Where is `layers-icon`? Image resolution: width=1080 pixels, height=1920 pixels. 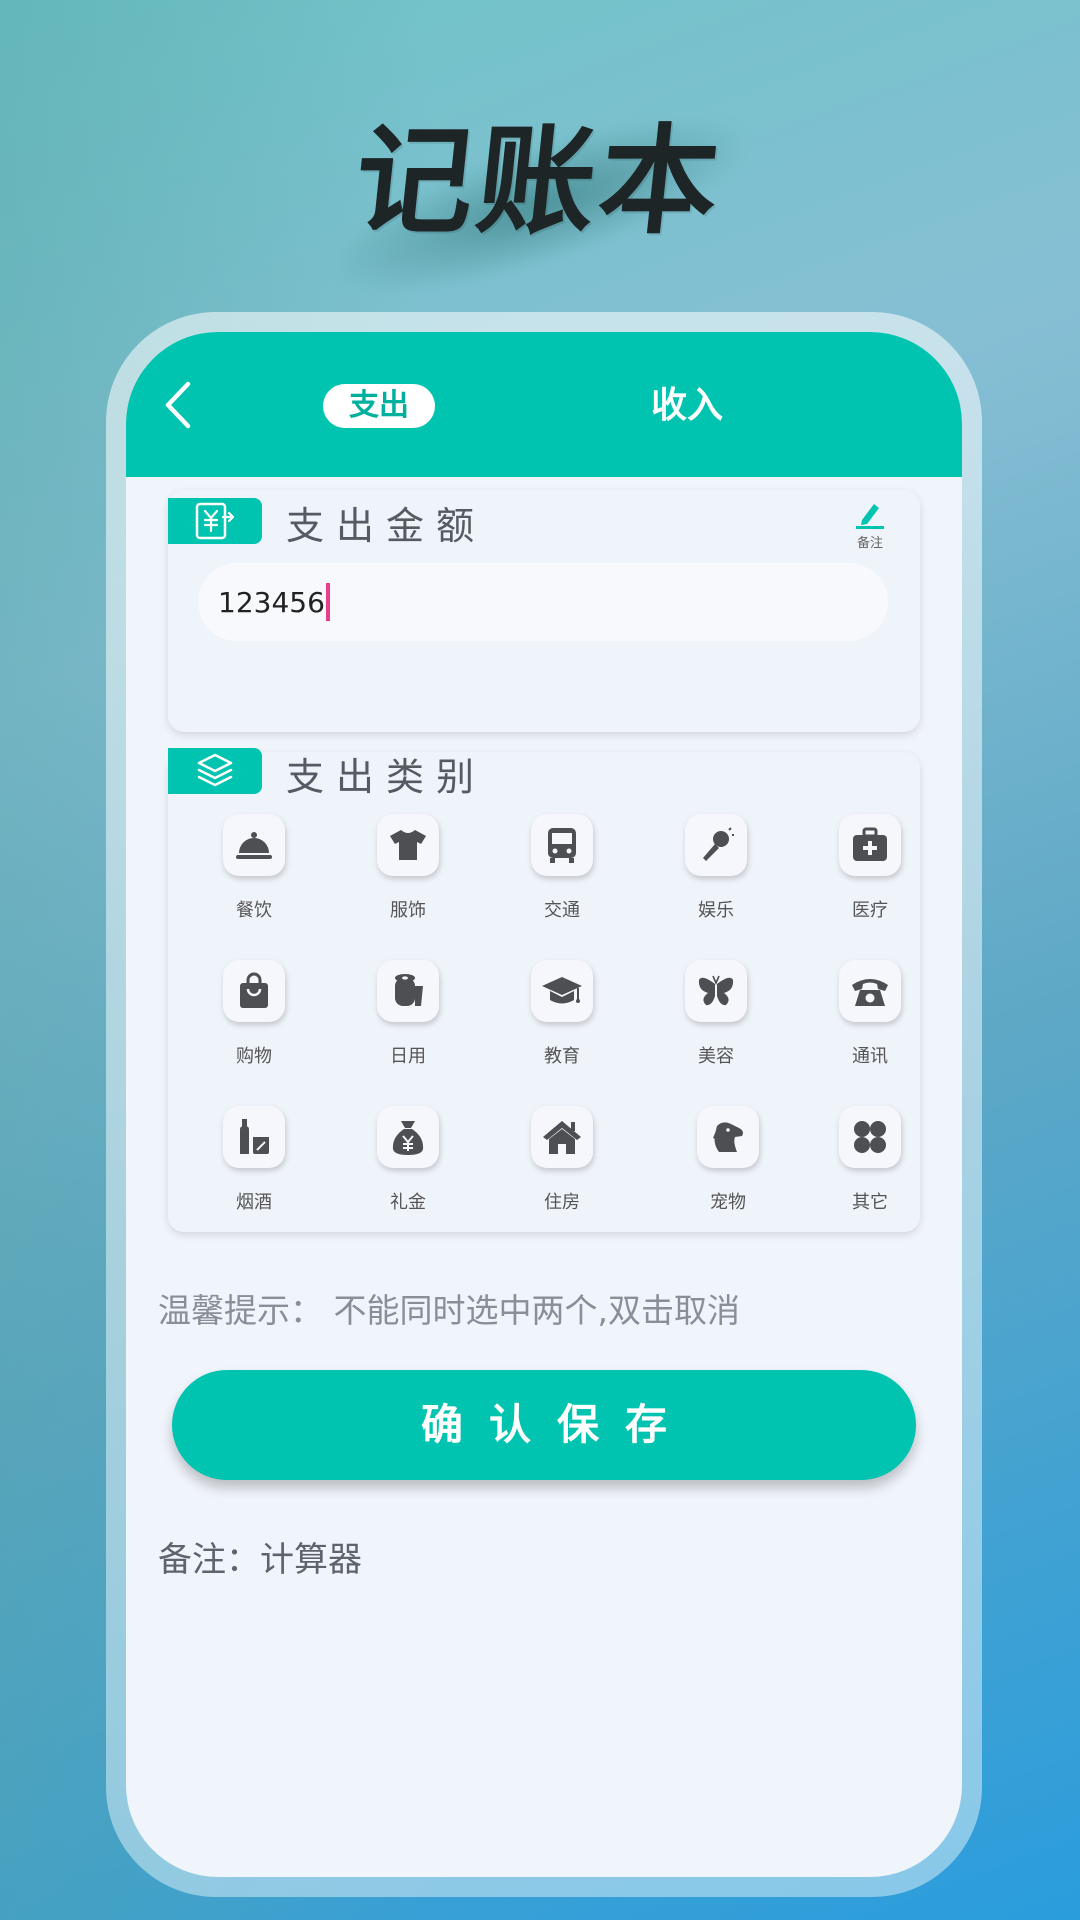 layers-icon is located at coordinates (215, 770).